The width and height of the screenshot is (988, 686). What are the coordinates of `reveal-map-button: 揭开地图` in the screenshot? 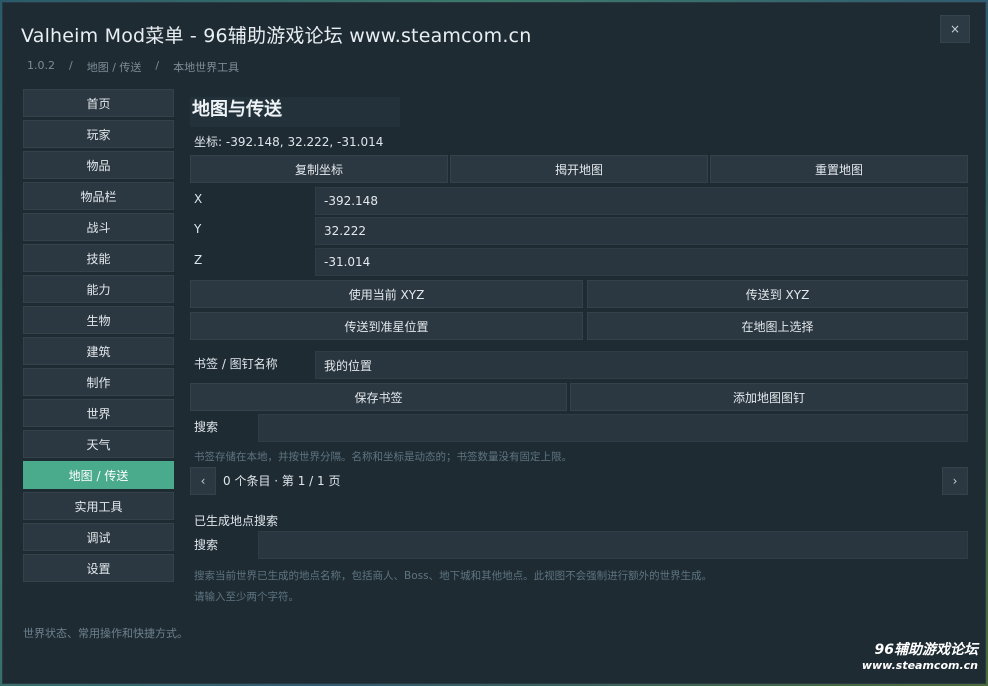 It's located at (579, 169).